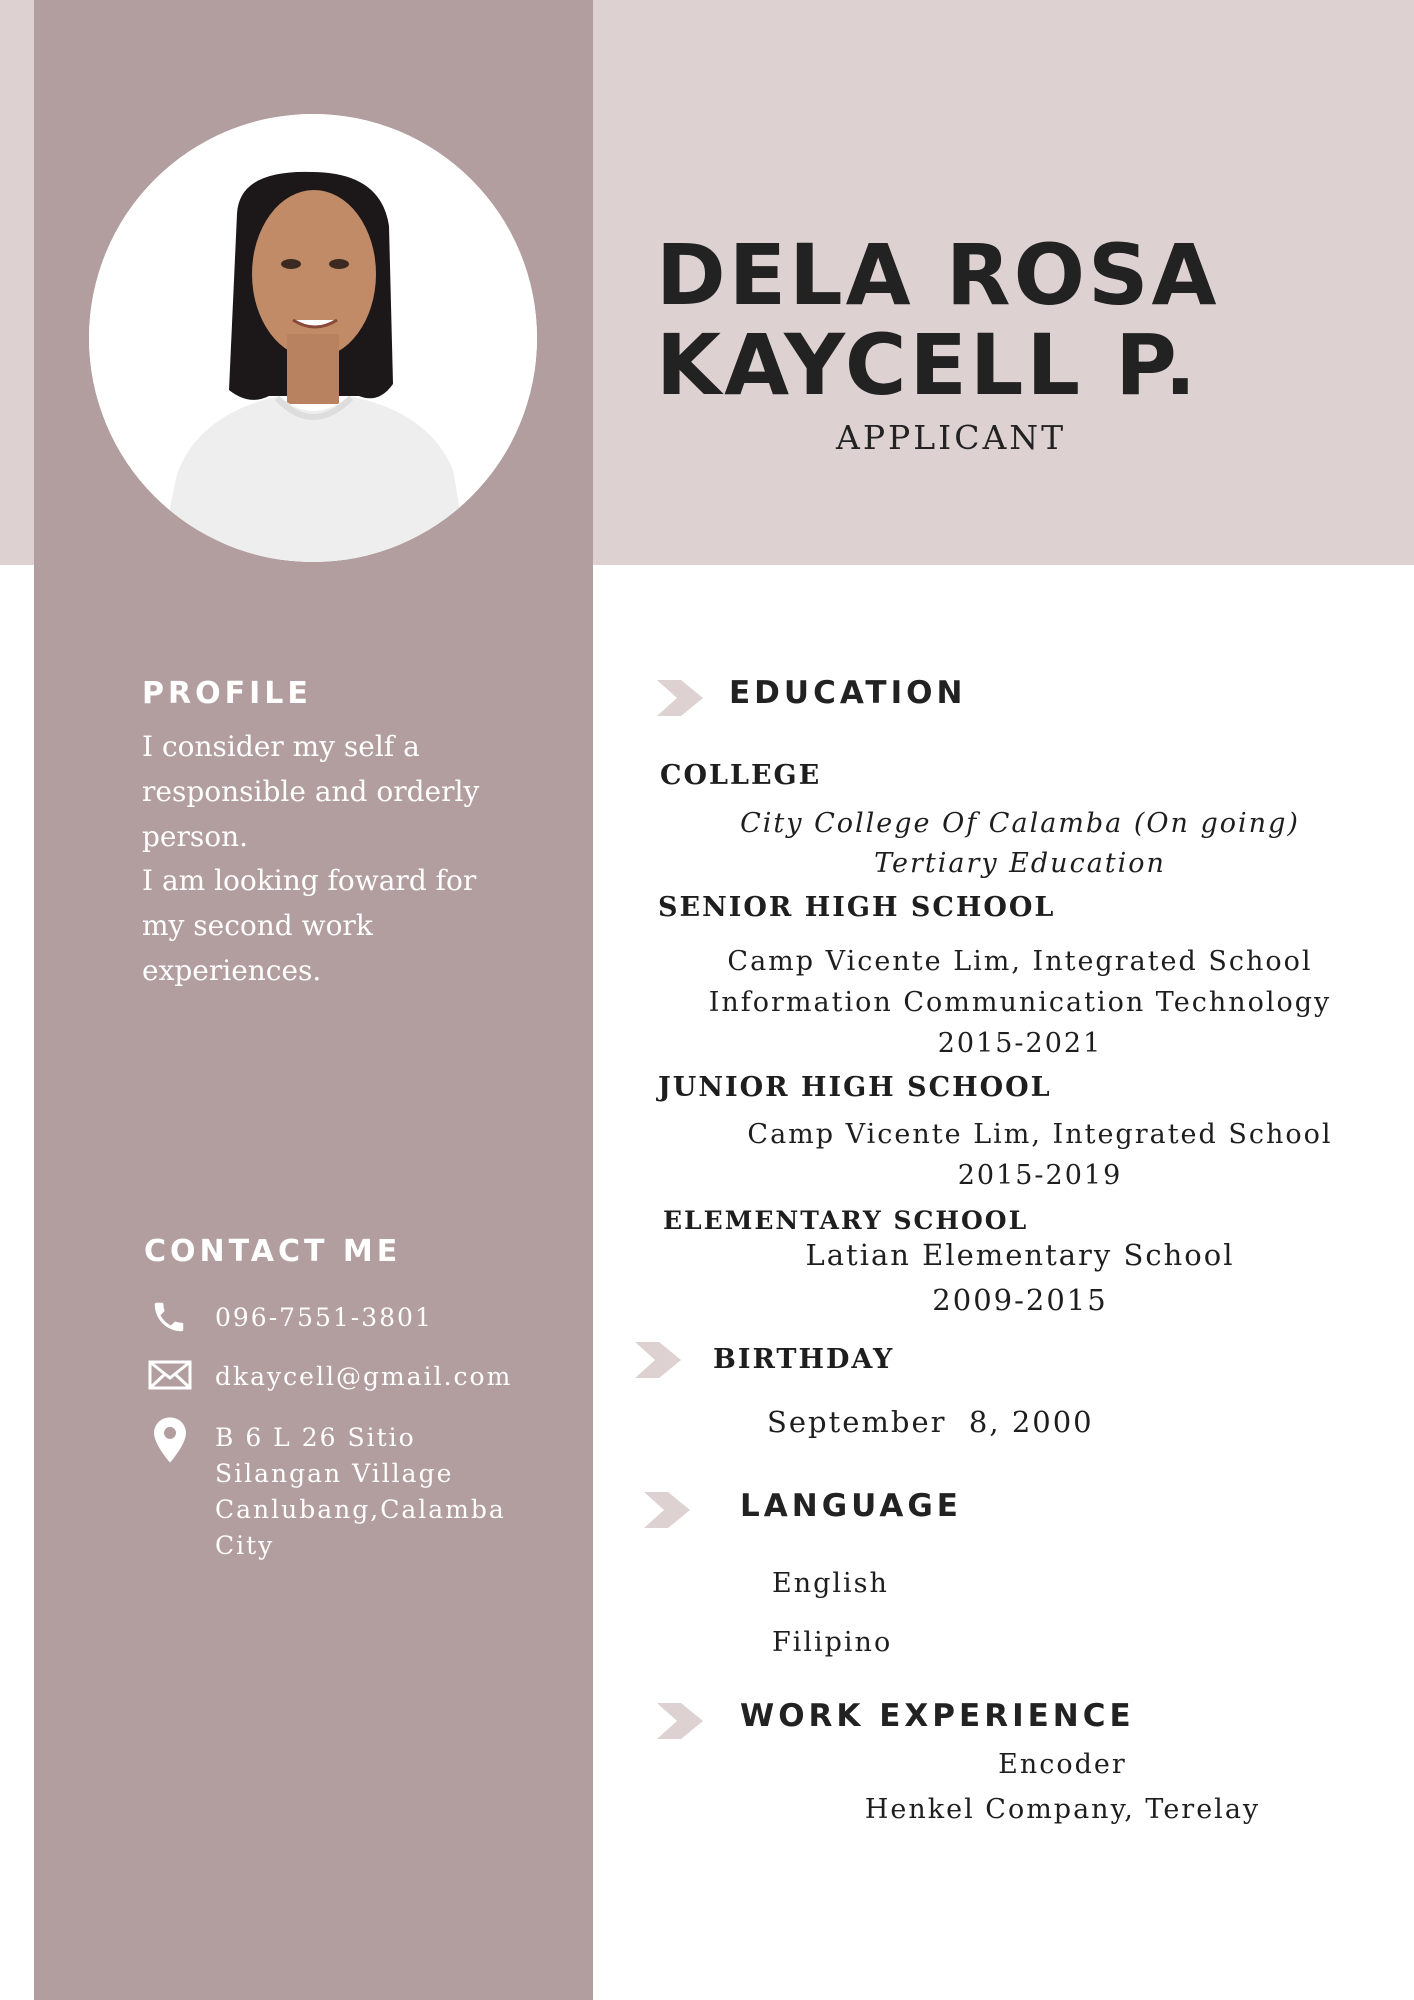 This screenshot has height=2000, width=1414. Describe the element at coordinates (1040, 1134) in the screenshot. I see `junior-high-school: Camp Vicente Lim, Integrated School` at that location.